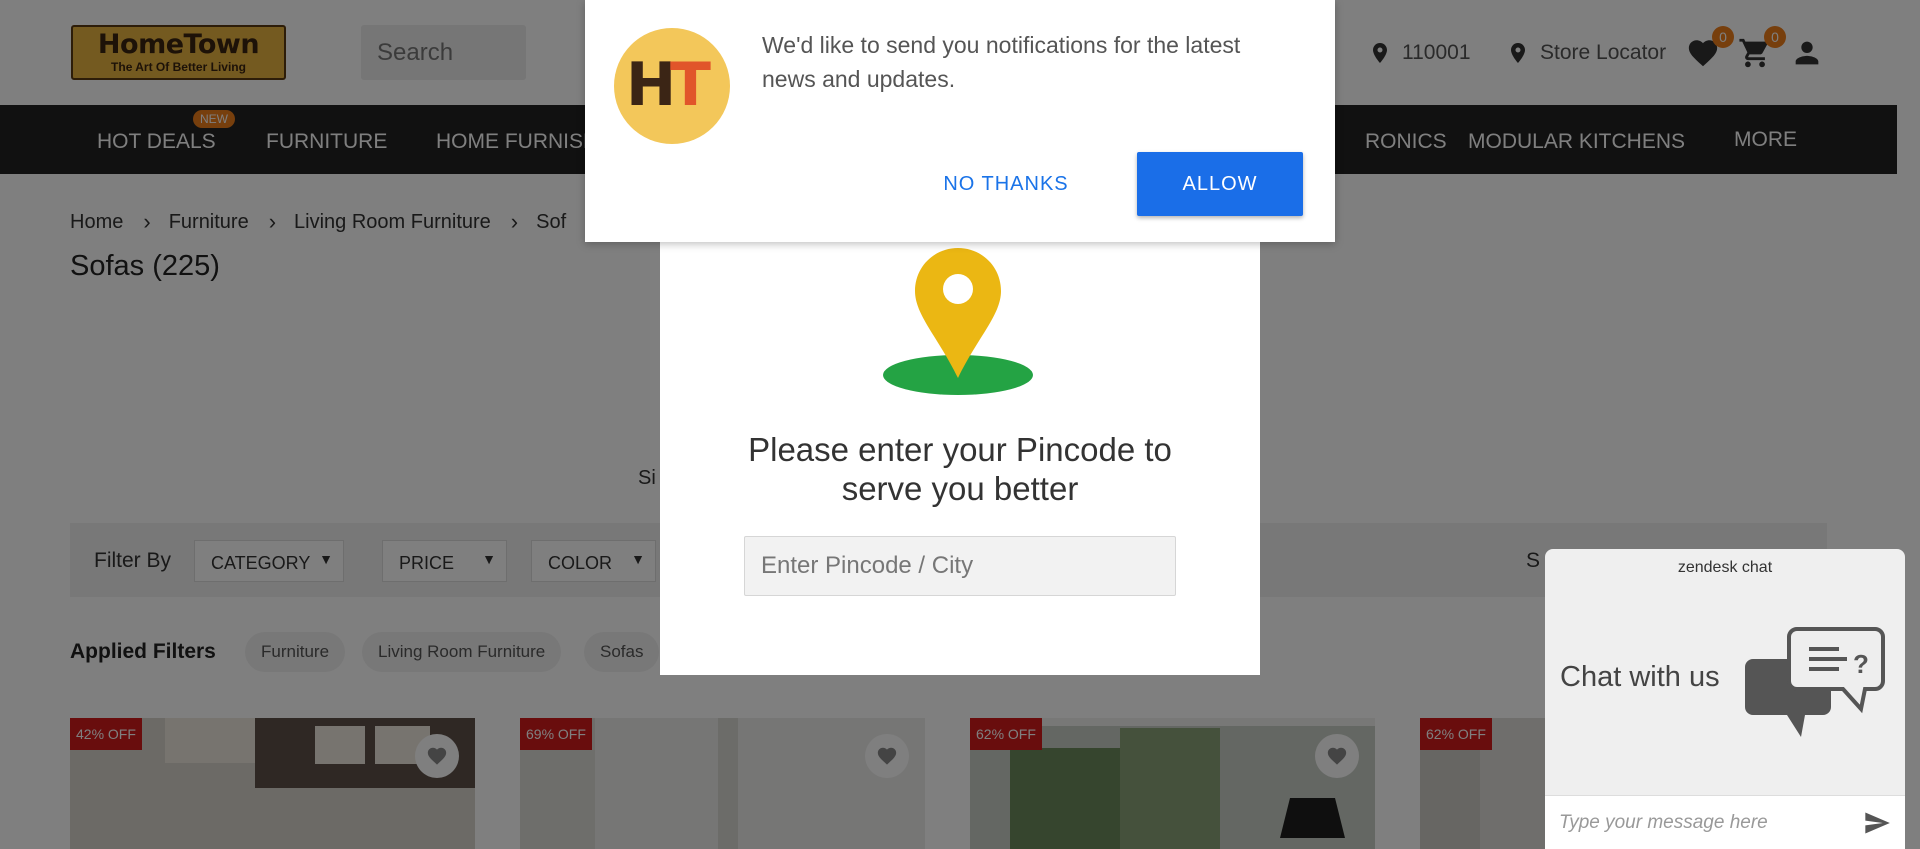  Describe the element at coordinates (690, 85) in the screenshot. I see `logo-letter-t: T` at that location.